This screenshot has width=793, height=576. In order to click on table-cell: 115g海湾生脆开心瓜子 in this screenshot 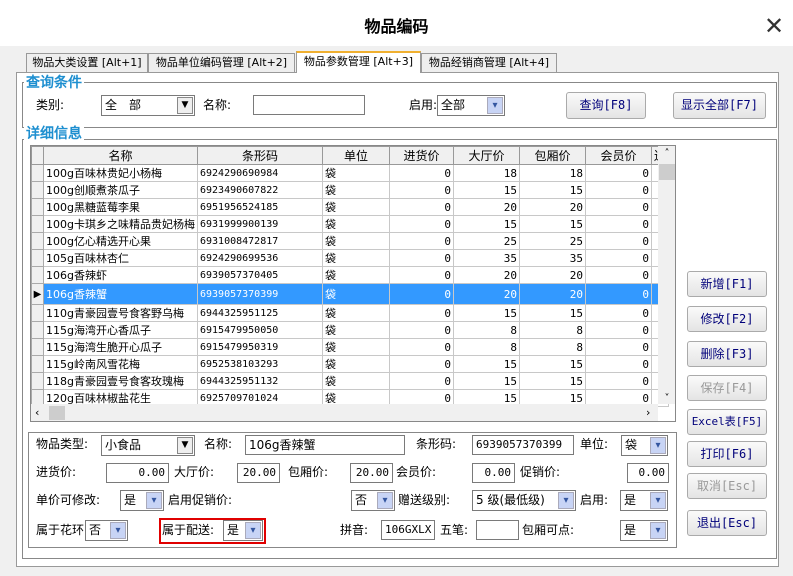, I will do `click(120, 347)`.